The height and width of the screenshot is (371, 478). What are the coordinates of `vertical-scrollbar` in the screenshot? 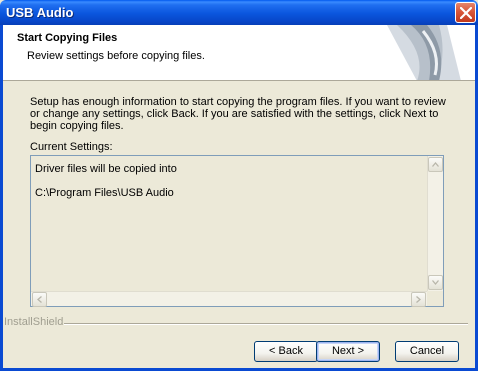 It's located at (435, 223).